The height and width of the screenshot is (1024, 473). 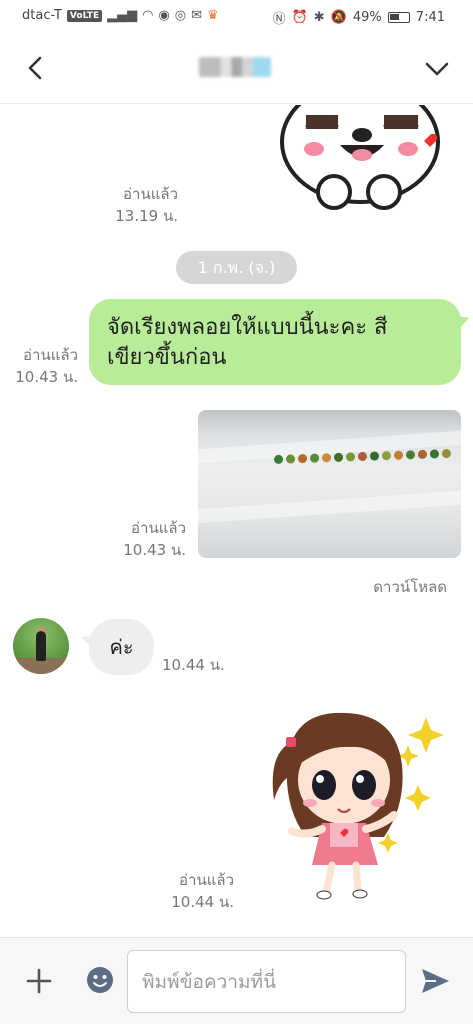 I want to click on emoji-icon, so click(x=100, y=980).